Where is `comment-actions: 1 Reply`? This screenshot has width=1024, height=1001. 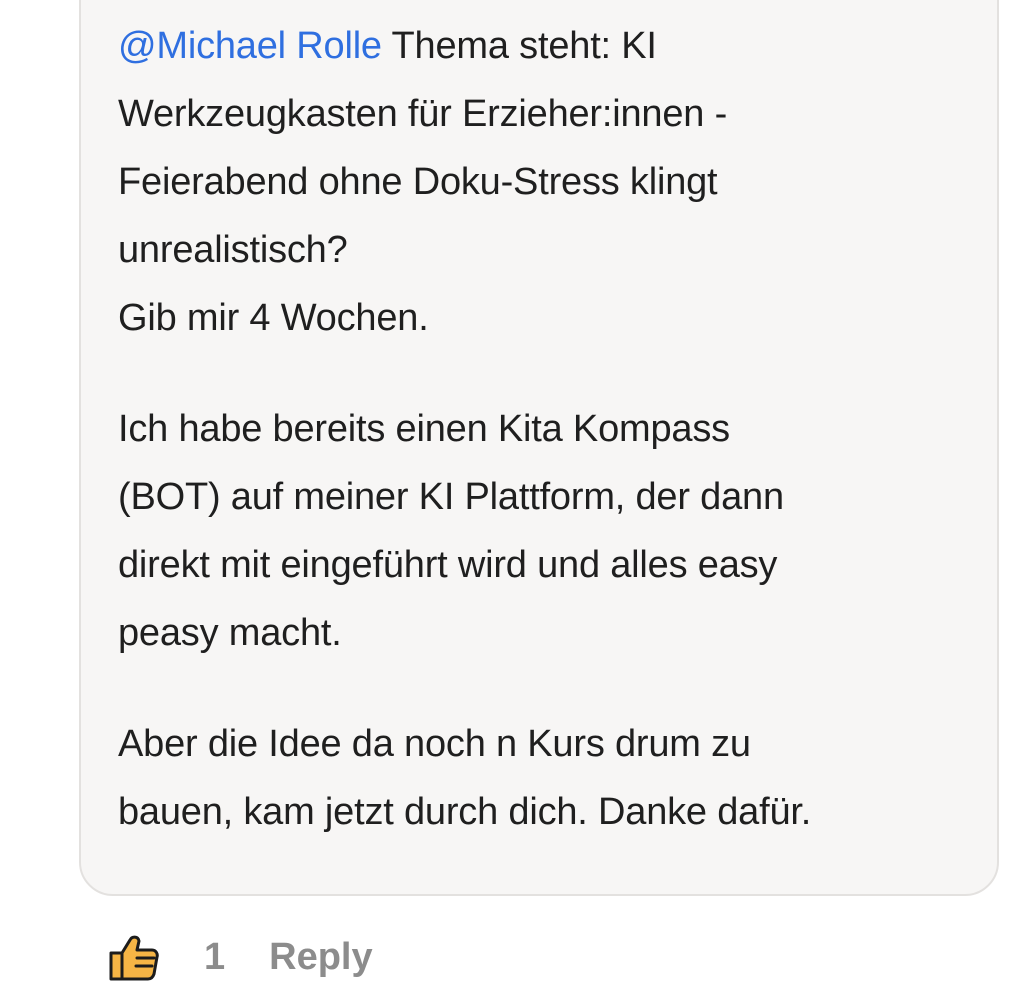
comment-actions: 1 Reply is located at coordinates (240, 957).